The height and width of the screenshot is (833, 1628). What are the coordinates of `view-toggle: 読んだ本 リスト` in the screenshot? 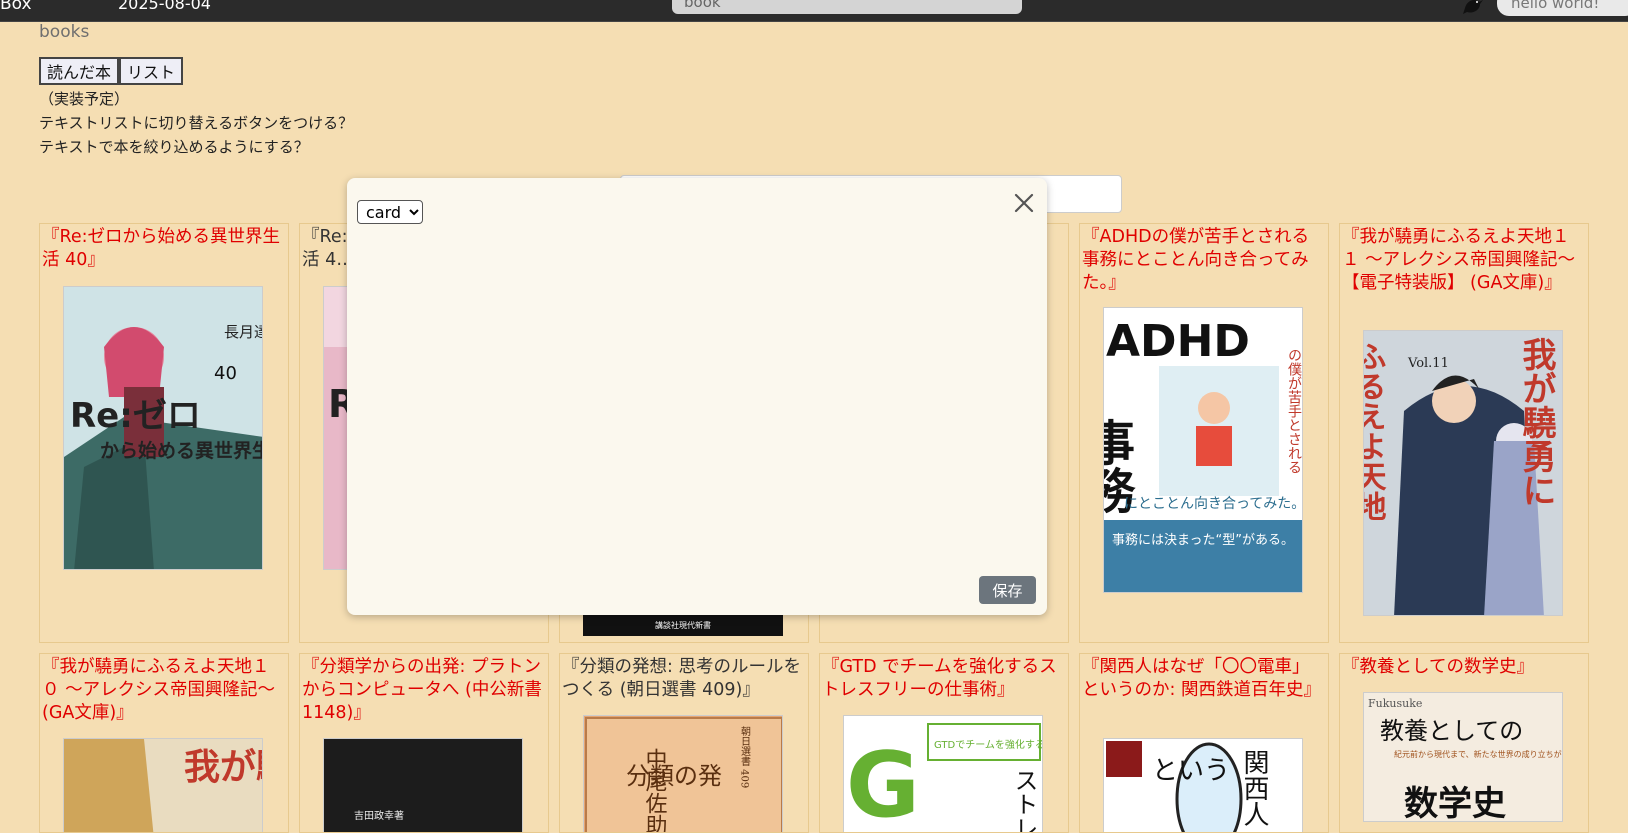 It's located at (111, 71).